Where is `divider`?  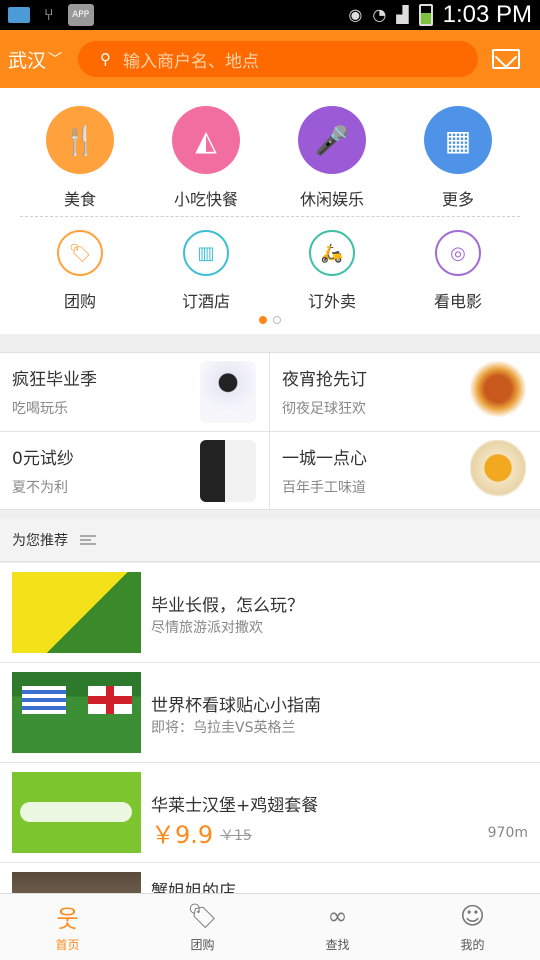 divider is located at coordinates (270, 216).